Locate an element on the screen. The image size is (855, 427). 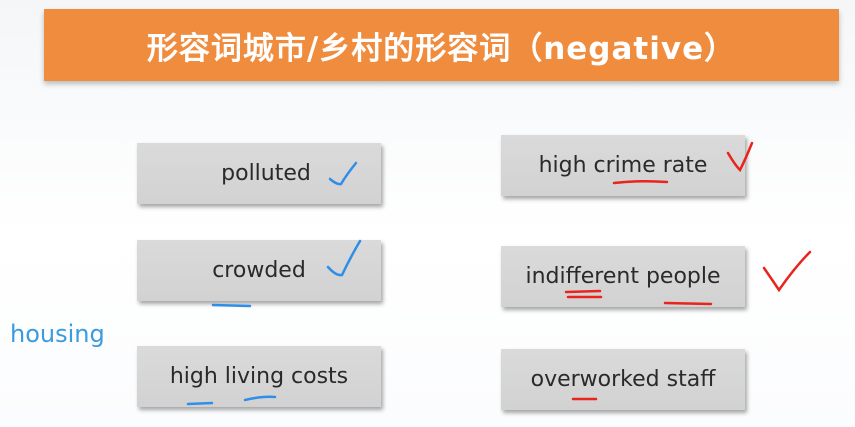
card-label: overworked staff is located at coordinates (623, 379).